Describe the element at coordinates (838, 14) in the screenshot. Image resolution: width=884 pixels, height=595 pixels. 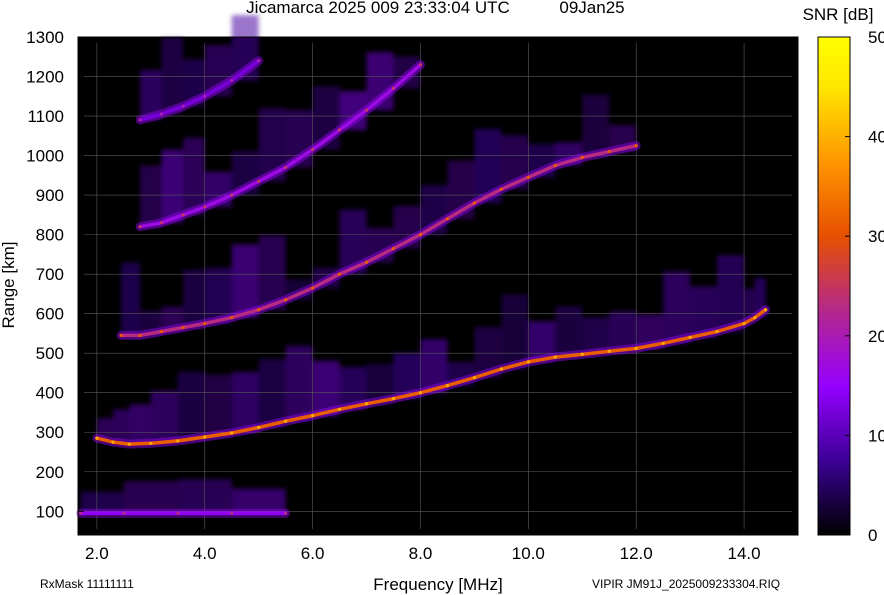
I see `colorbar-label: SNR [dB]` at that location.